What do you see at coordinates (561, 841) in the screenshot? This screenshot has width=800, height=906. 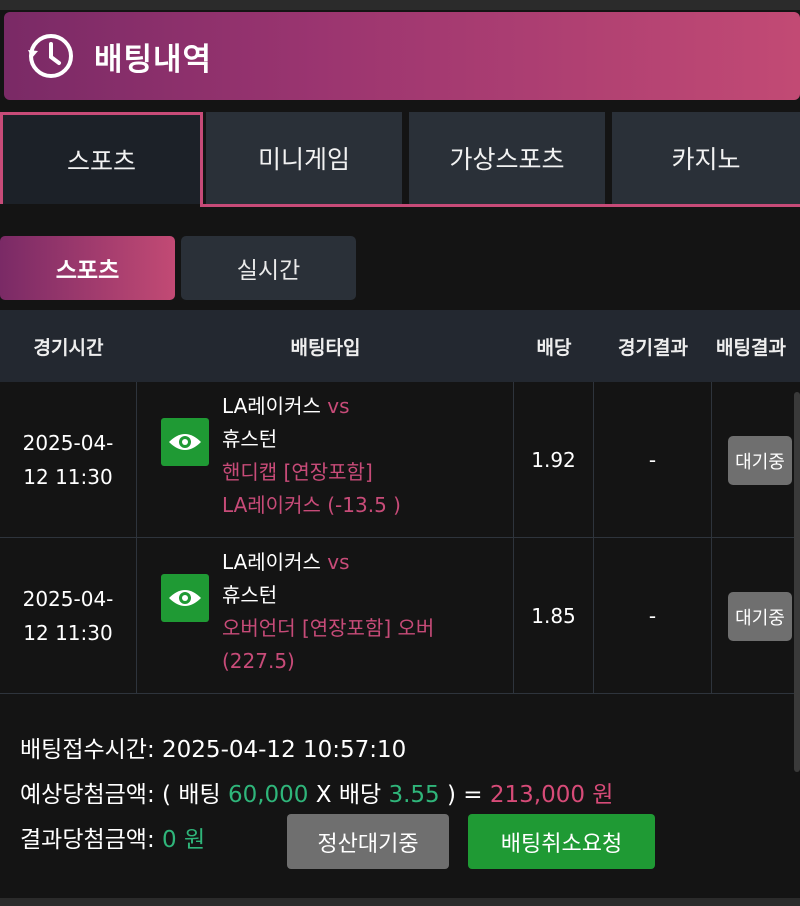 I see `cancel-bet-button: 배팅취소요청` at bounding box center [561, 841].